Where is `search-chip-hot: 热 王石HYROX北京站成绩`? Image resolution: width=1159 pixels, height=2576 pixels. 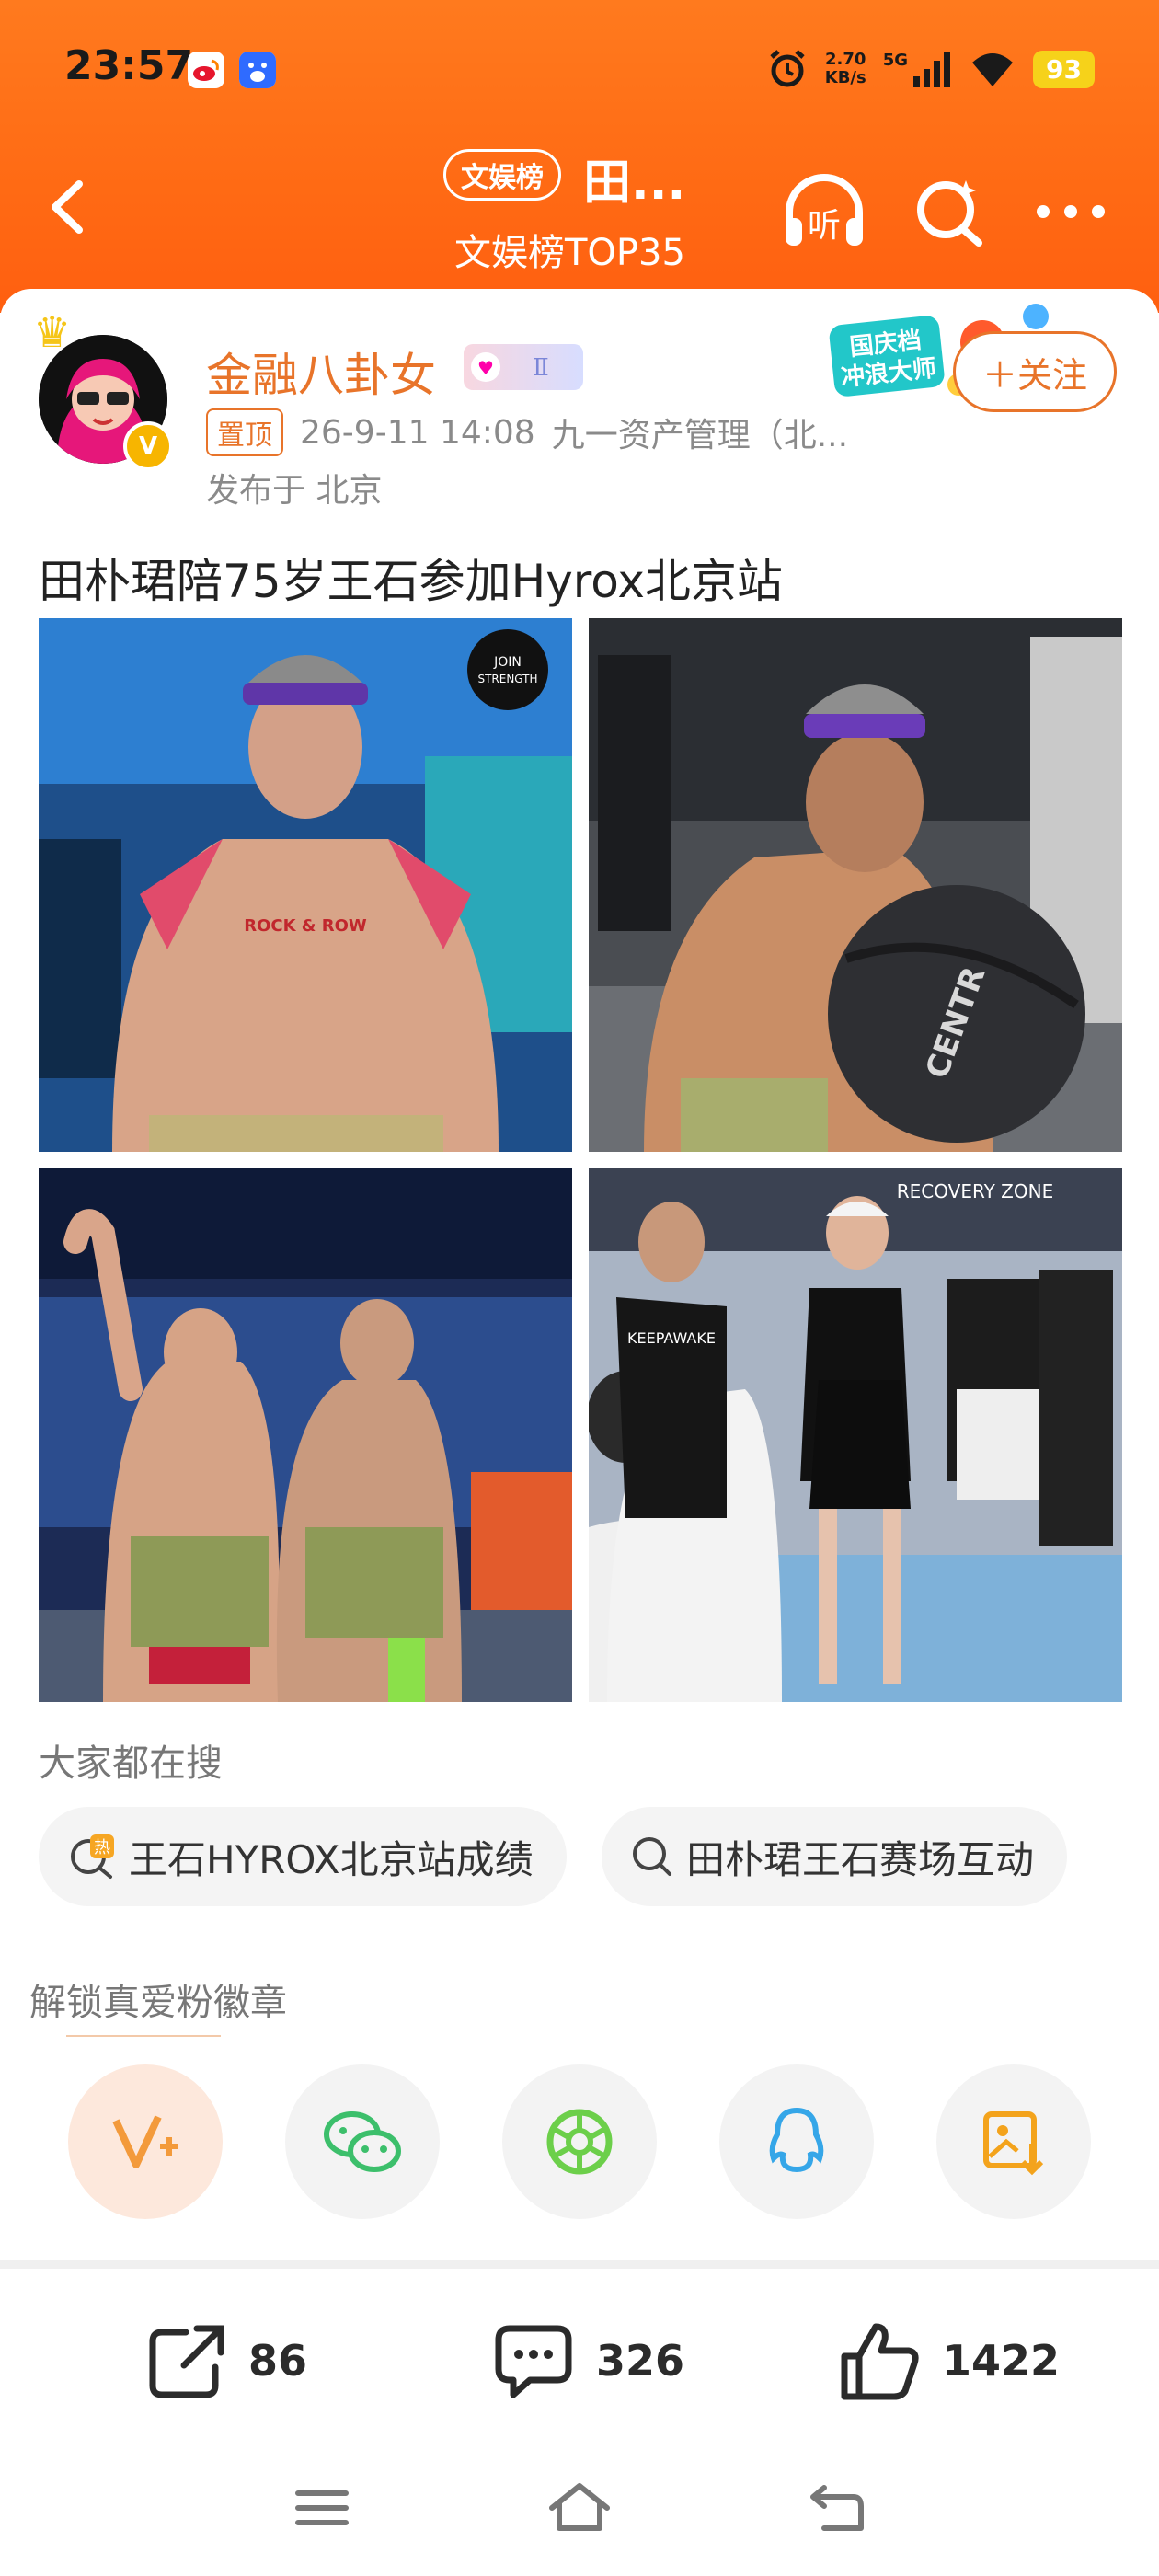
search-chip-hot: 热 王石HYROX北京站成绩 is located at coordinates (303, 1856).